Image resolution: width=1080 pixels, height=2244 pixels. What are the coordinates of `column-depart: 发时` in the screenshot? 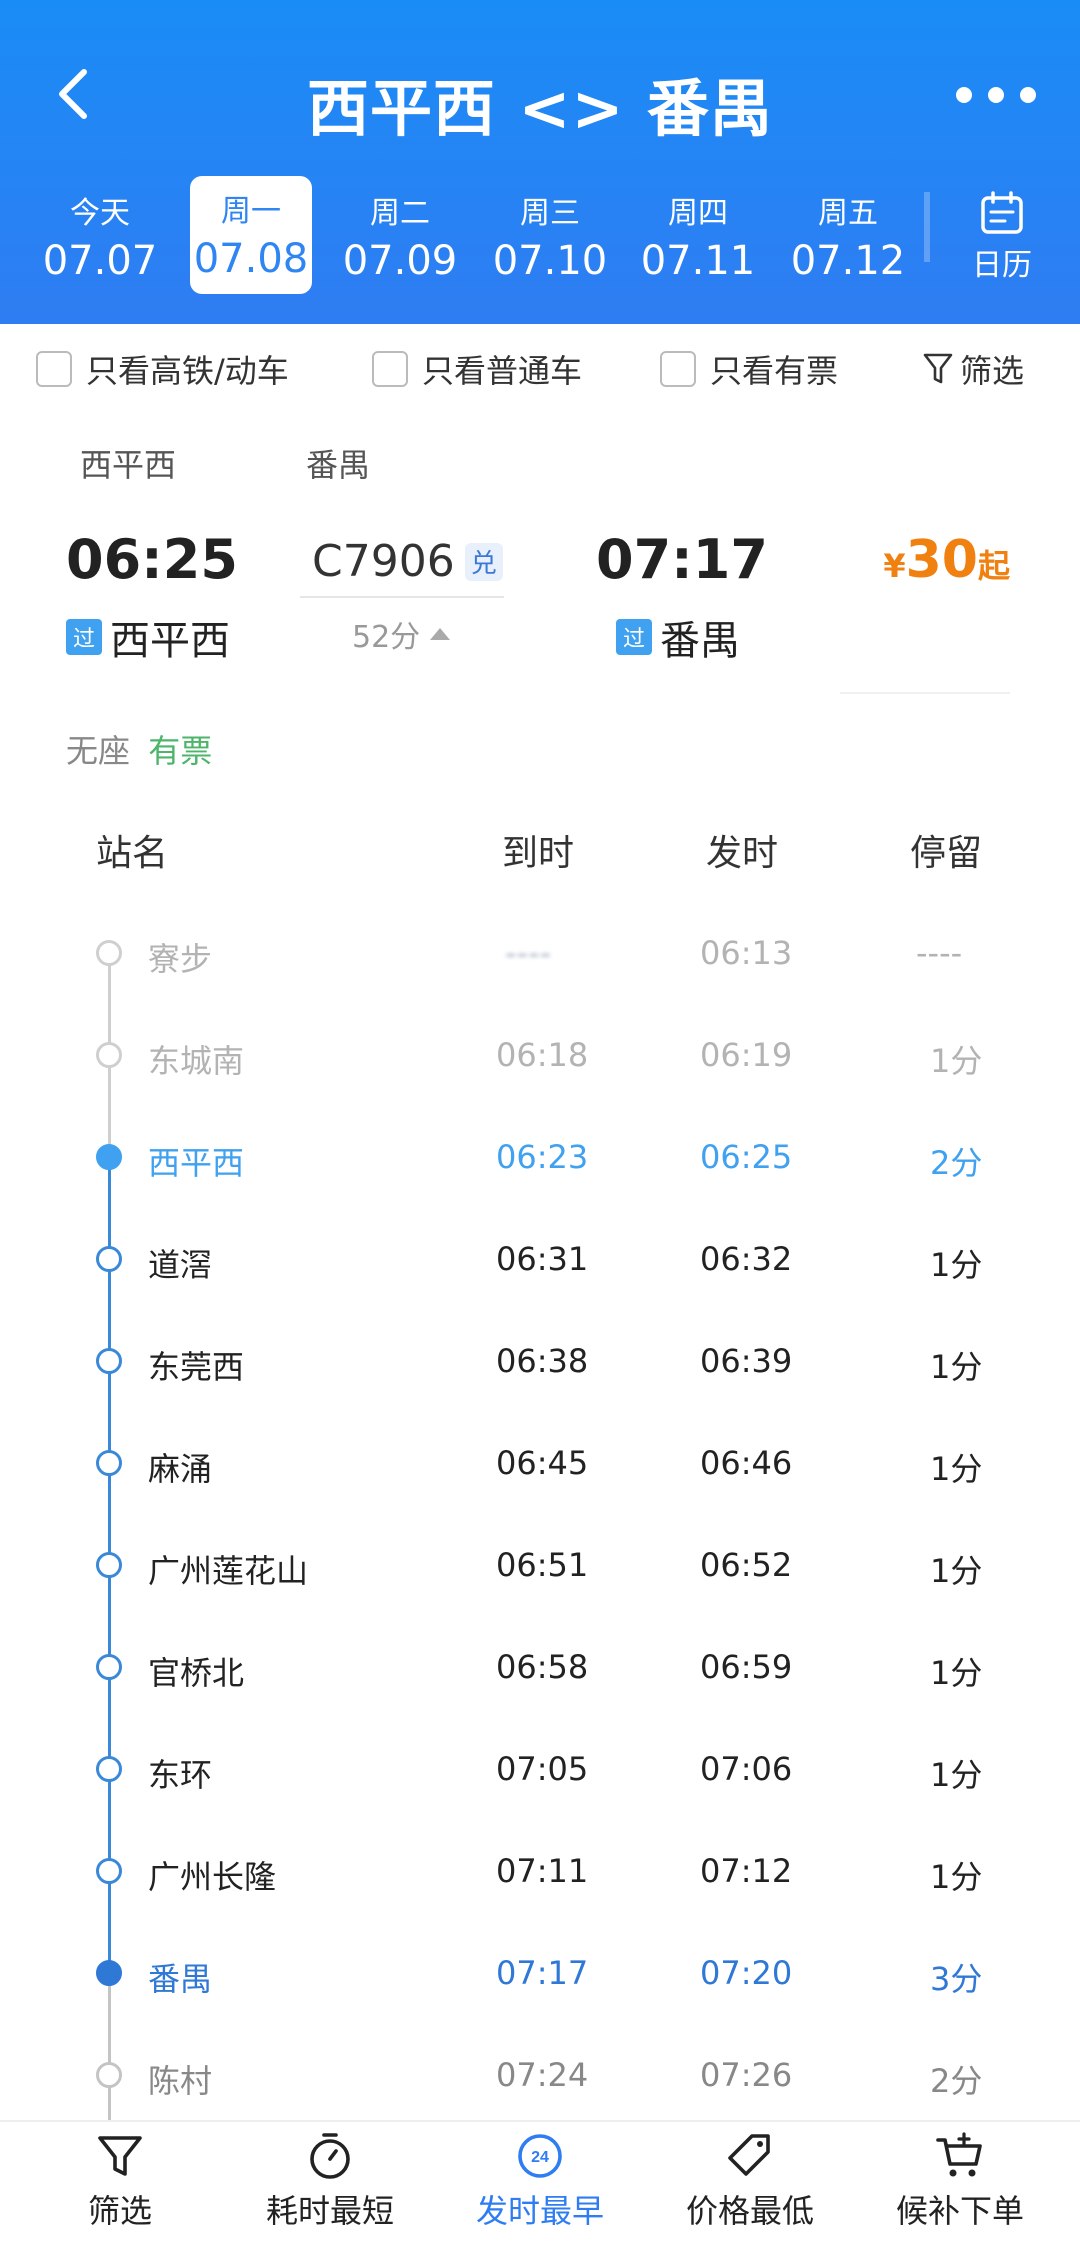 It's located at (742, 853).